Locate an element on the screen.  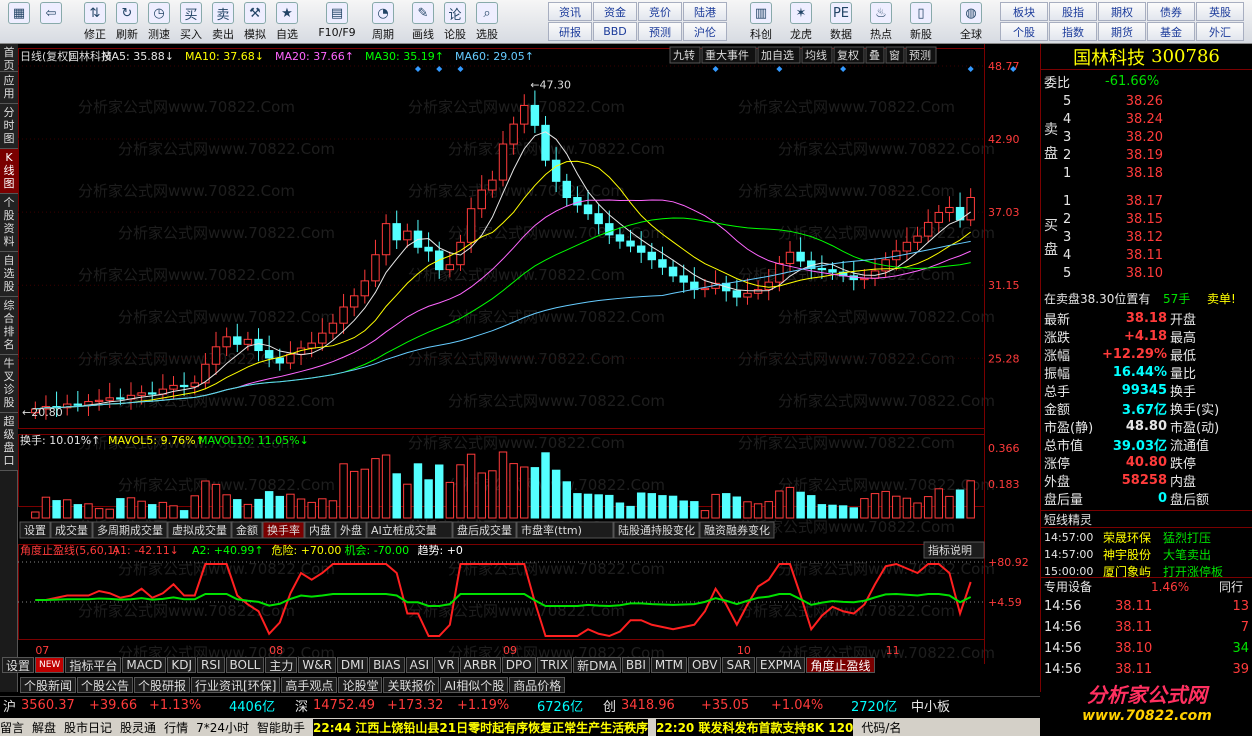
bid-price: 38.17 is located at coordinates (1113, 201).